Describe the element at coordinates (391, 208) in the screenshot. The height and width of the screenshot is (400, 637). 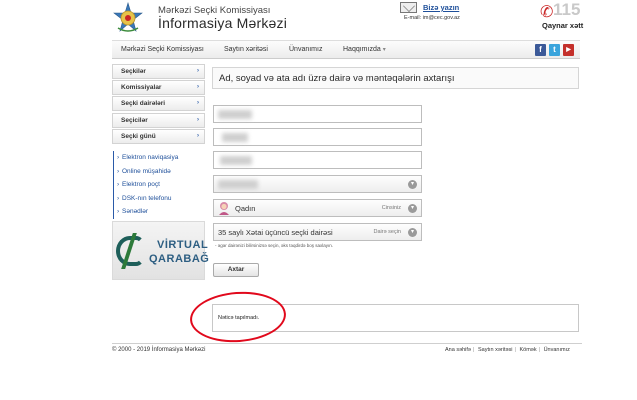
I see `gender-hint: Cinsiniz` at that location.